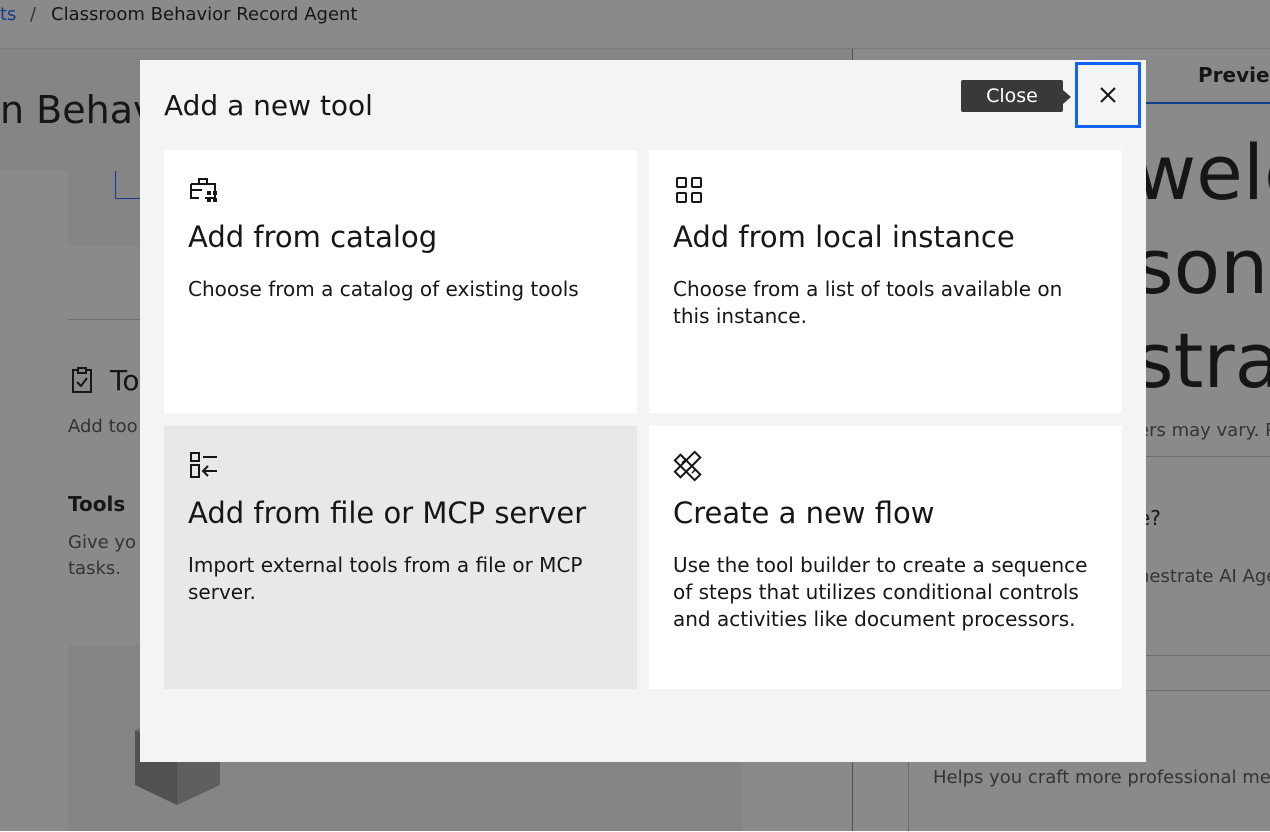  What do you see at coordinates (1067, 97) in the screenshot?
I see `close-tooltip-caret` at bounding box center [1067, 97].